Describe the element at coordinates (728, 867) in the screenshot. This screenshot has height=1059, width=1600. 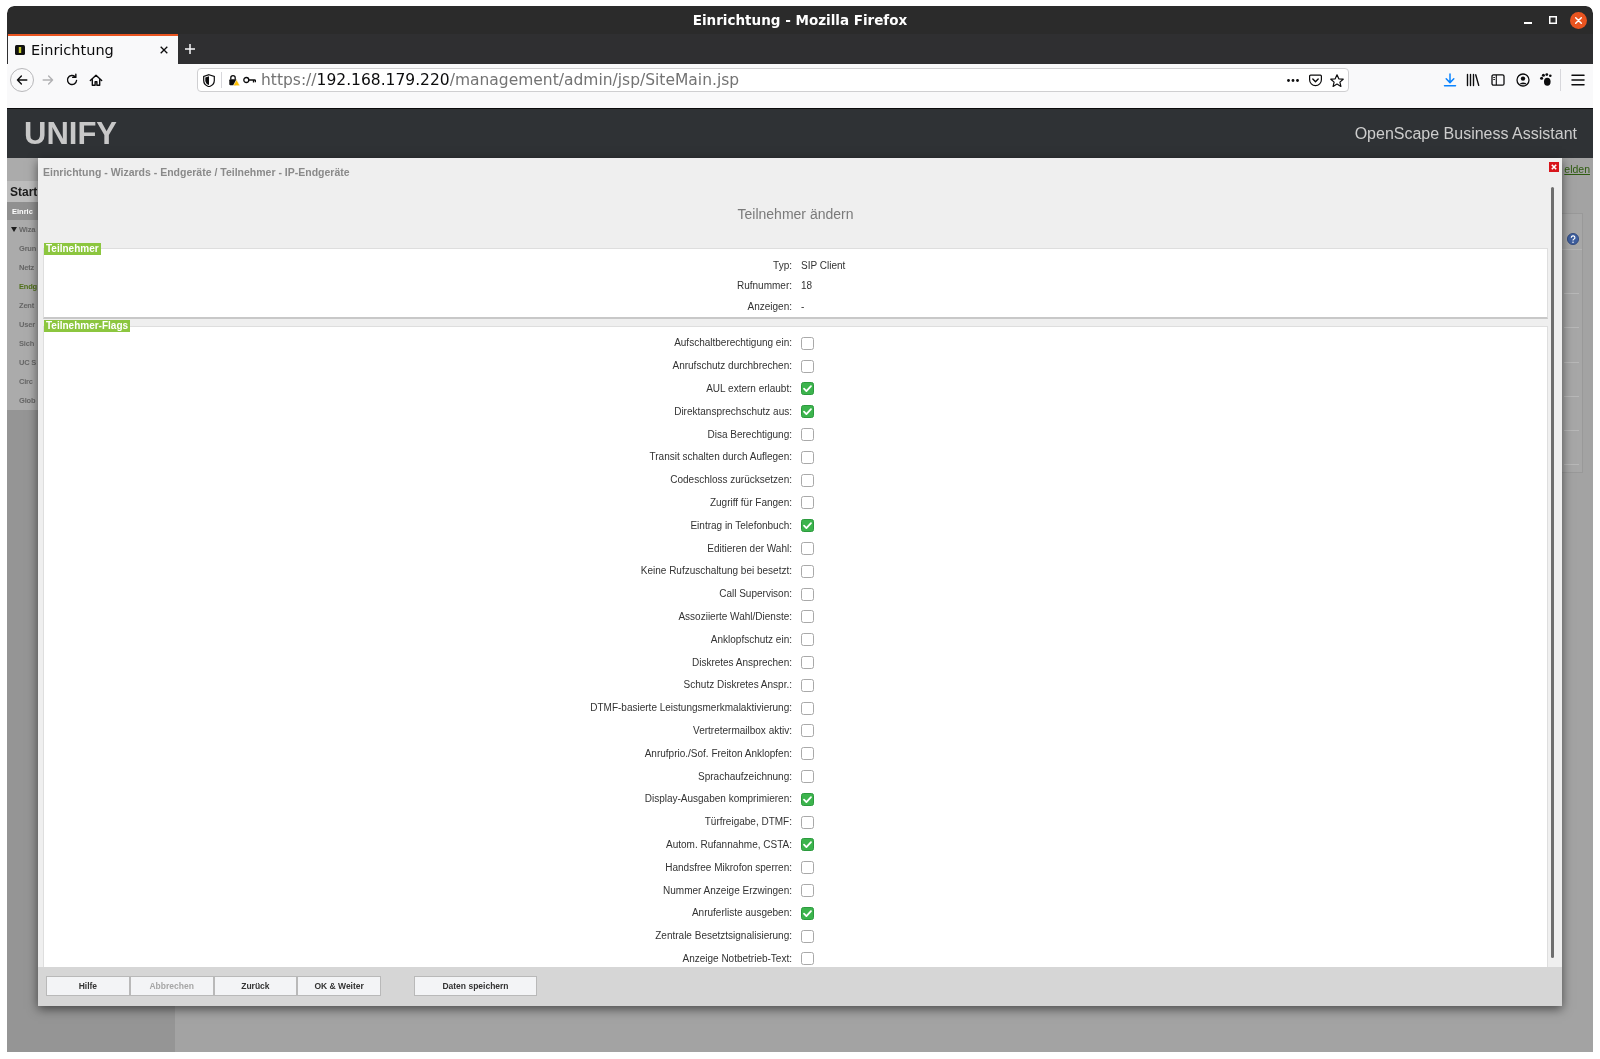
I see `flag-label: Handsfree Mikrofon sperren:` at that location.